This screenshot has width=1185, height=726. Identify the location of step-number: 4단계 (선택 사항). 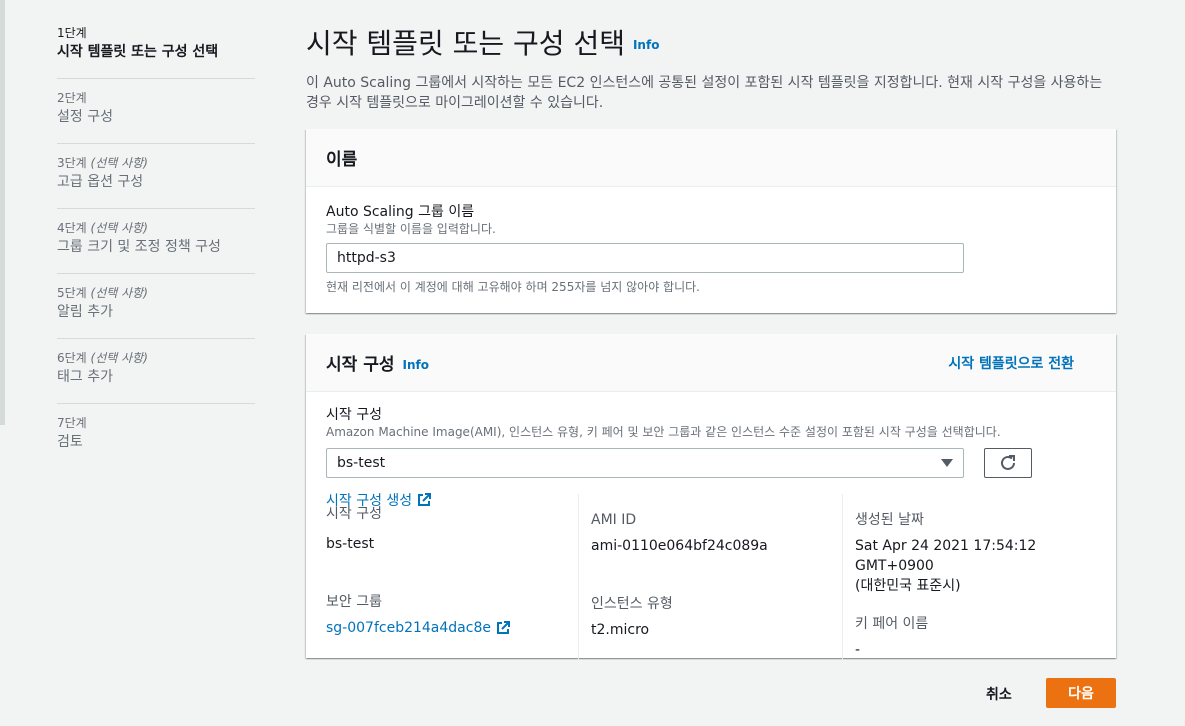
(102, 228).